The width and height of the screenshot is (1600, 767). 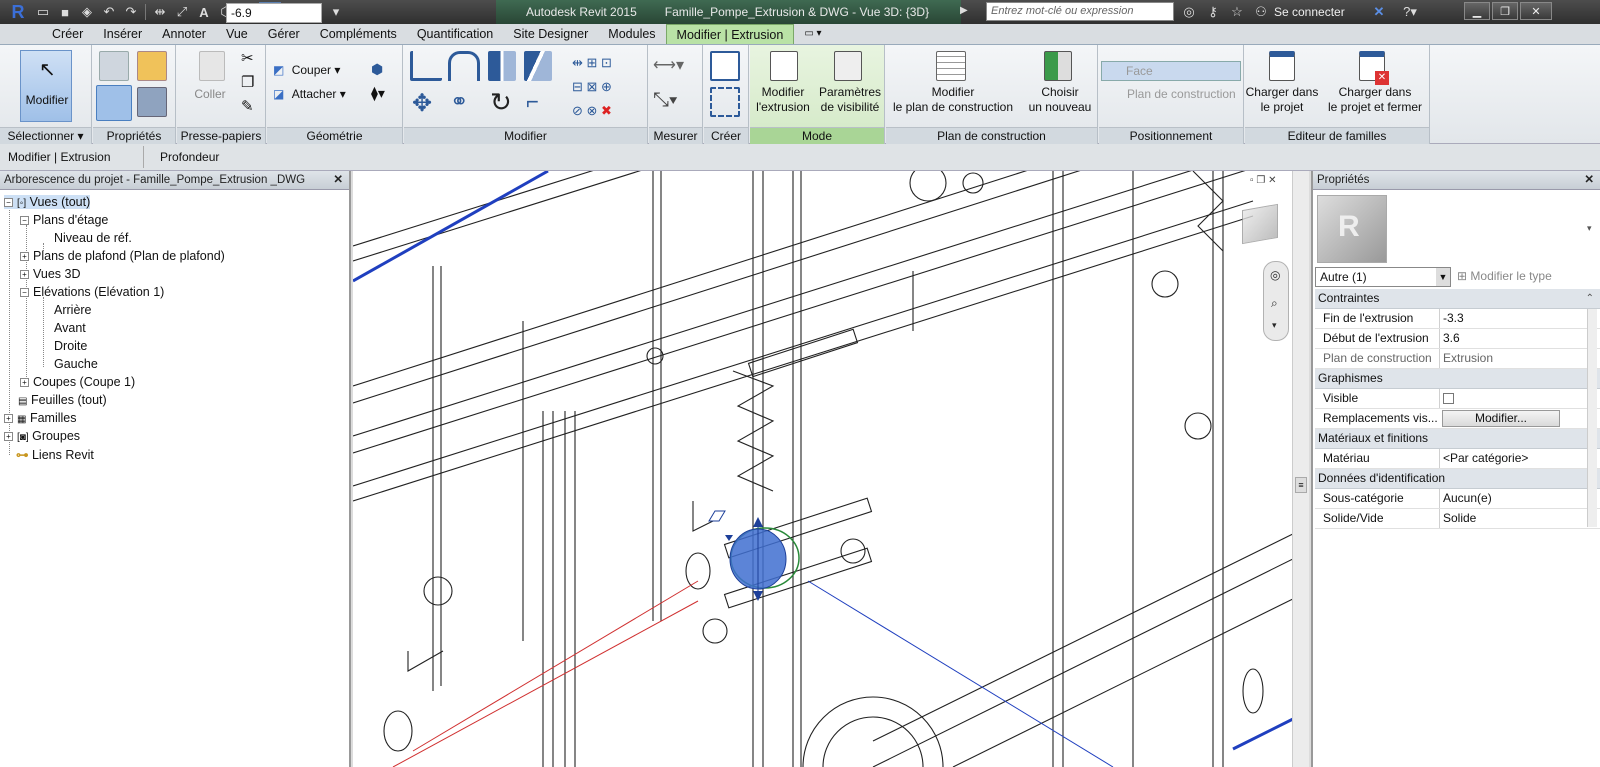 I want to click on nav-dropdown-icon: ▾, so click(x=1274, y=325).